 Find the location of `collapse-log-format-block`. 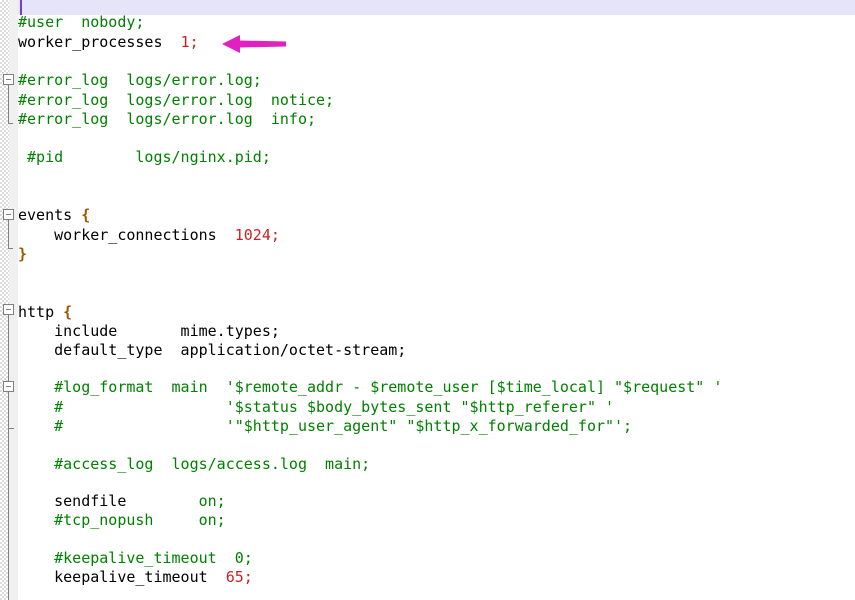

collapse-log-format-block is located at coordinates (8, 386).